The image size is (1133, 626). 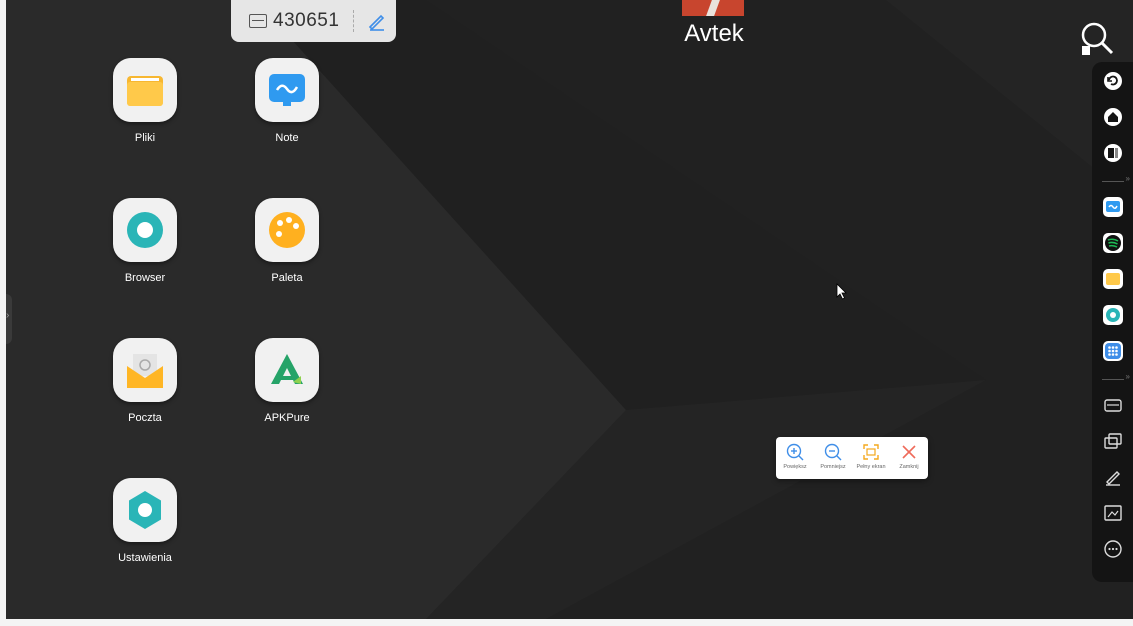 I want to click on dock-pen-button, so click(x=1113, y=477).